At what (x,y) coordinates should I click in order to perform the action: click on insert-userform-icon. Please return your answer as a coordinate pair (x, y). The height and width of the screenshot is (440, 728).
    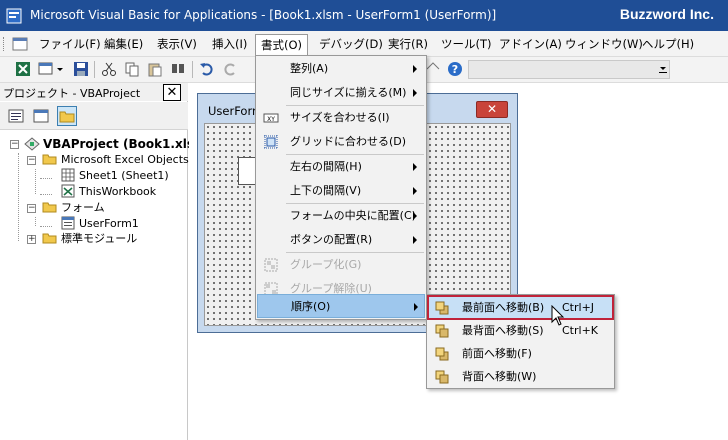
    Looking at the image, I should click on (46, 69).